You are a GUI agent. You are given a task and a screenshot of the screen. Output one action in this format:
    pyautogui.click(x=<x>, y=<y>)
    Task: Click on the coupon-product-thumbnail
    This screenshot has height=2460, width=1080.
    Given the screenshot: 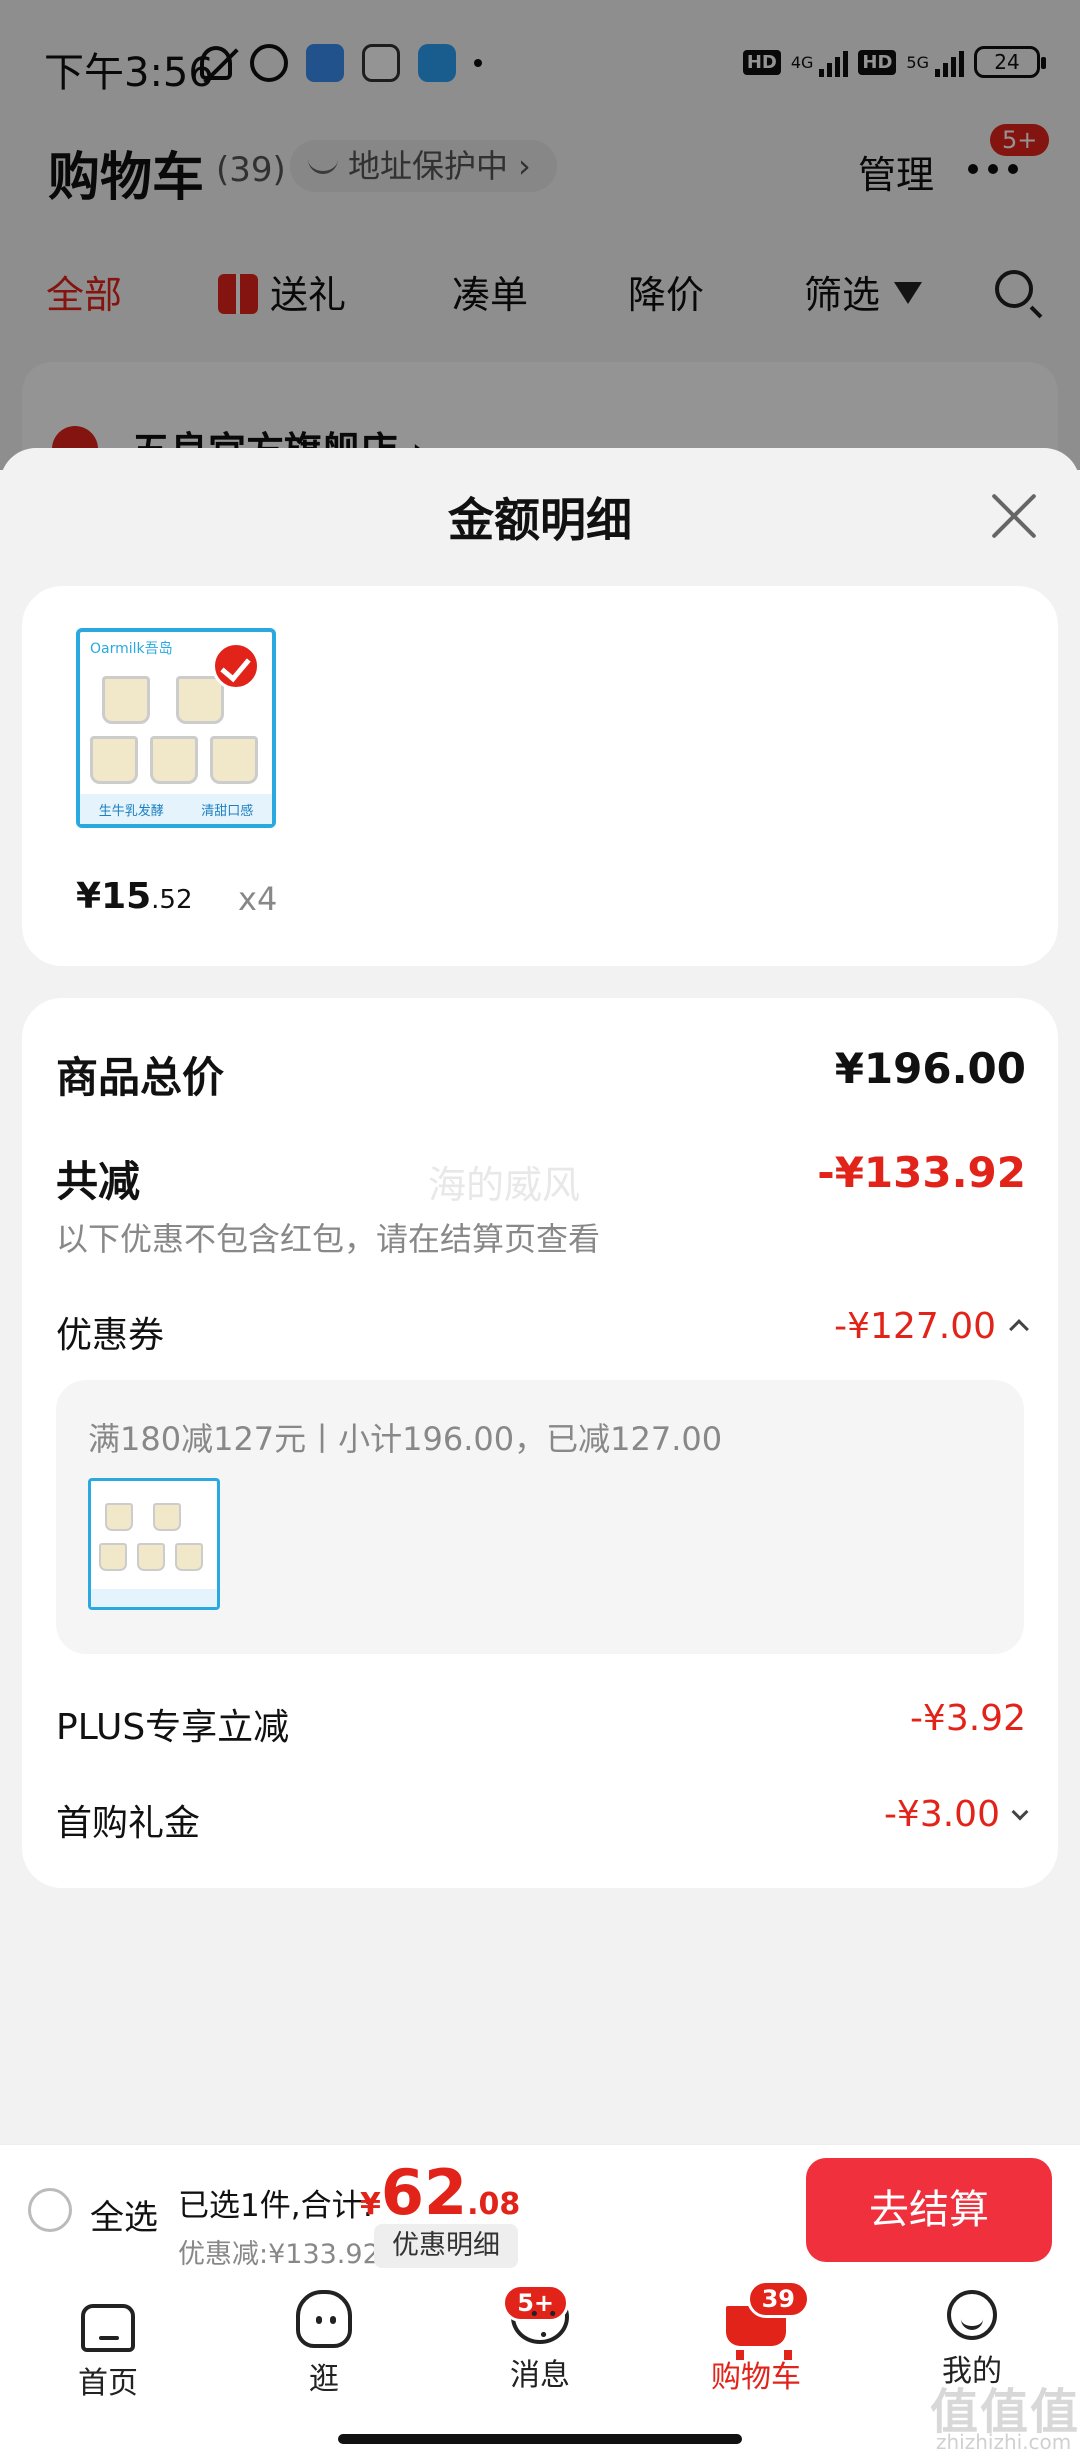 What is the action you would take?
    pyautogui.click(x=154, y=1544)
    